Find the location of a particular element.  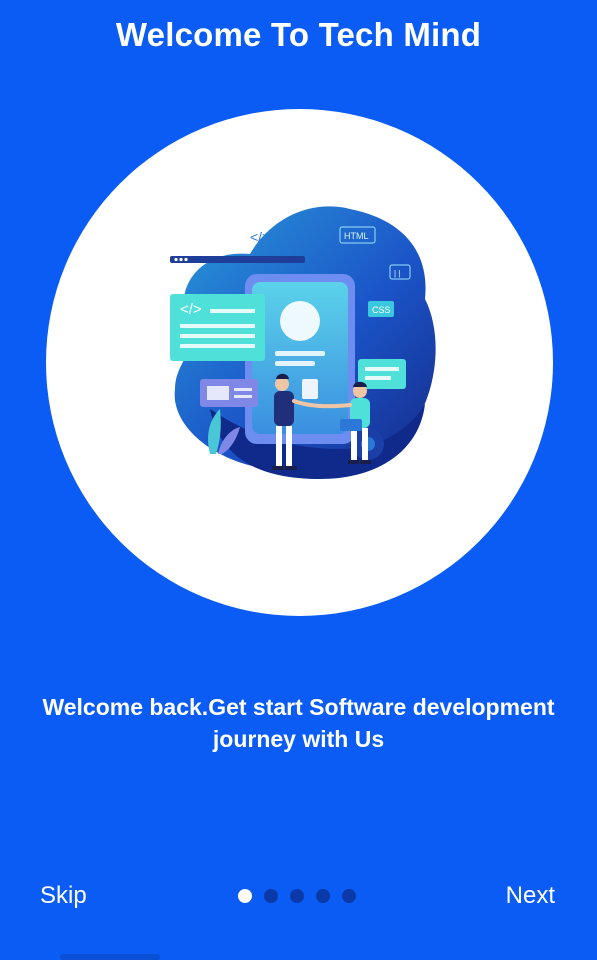

html-tag: HTML is located at coordinates (356, 236).